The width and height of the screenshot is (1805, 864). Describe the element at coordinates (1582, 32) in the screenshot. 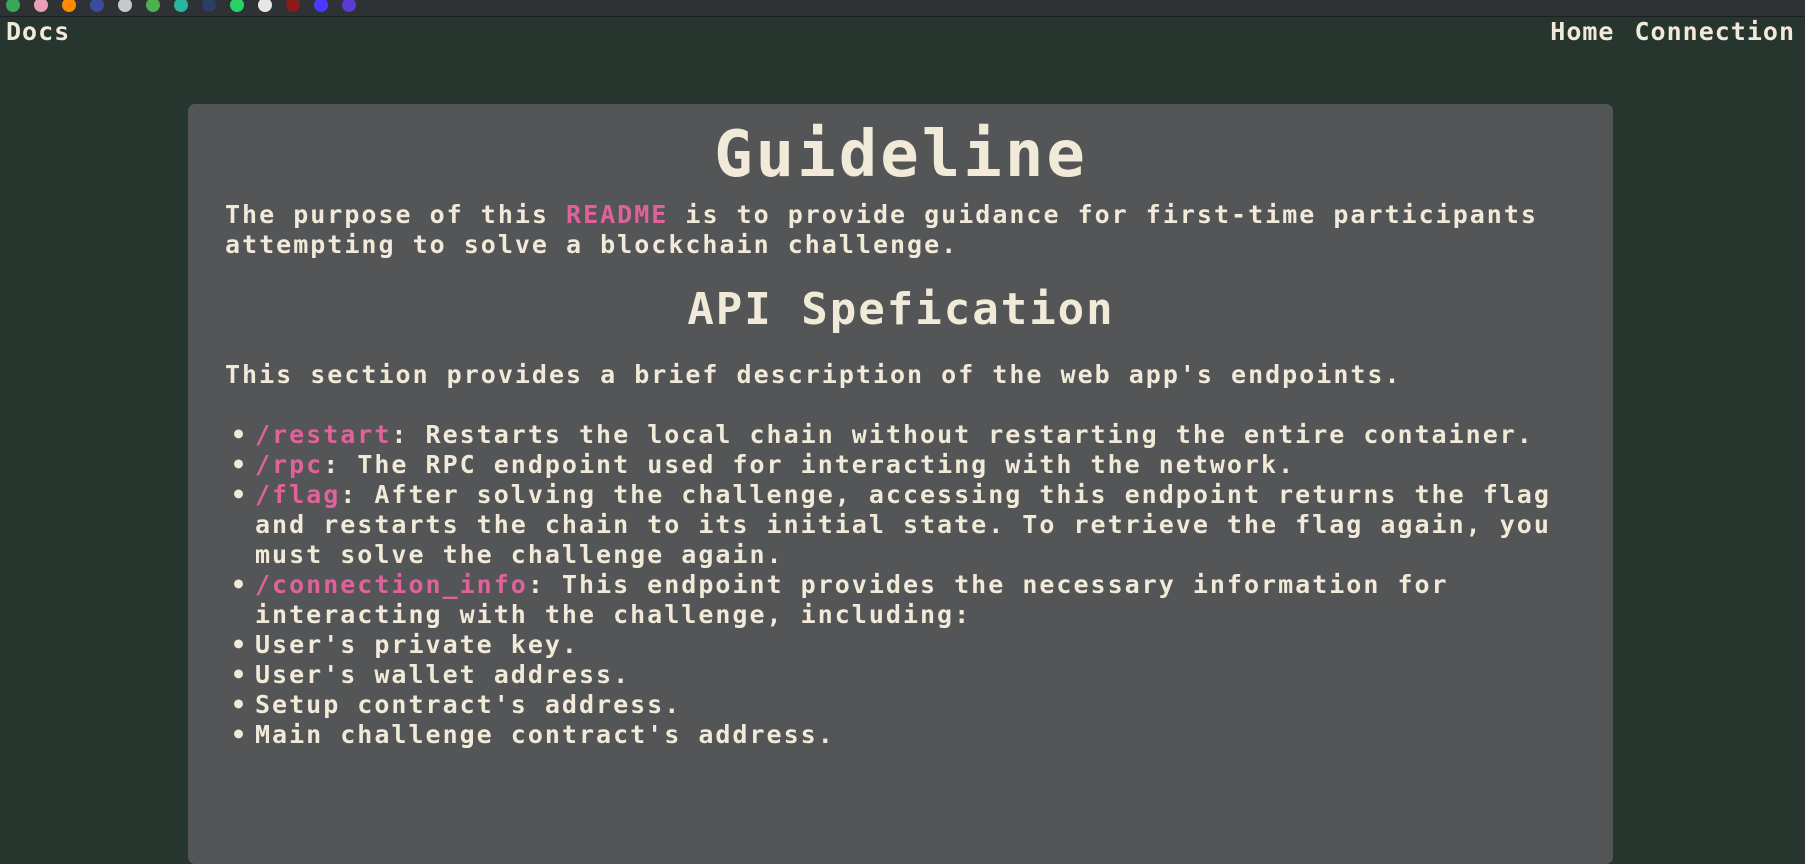

I see `nav-home-link: Home` at that location.